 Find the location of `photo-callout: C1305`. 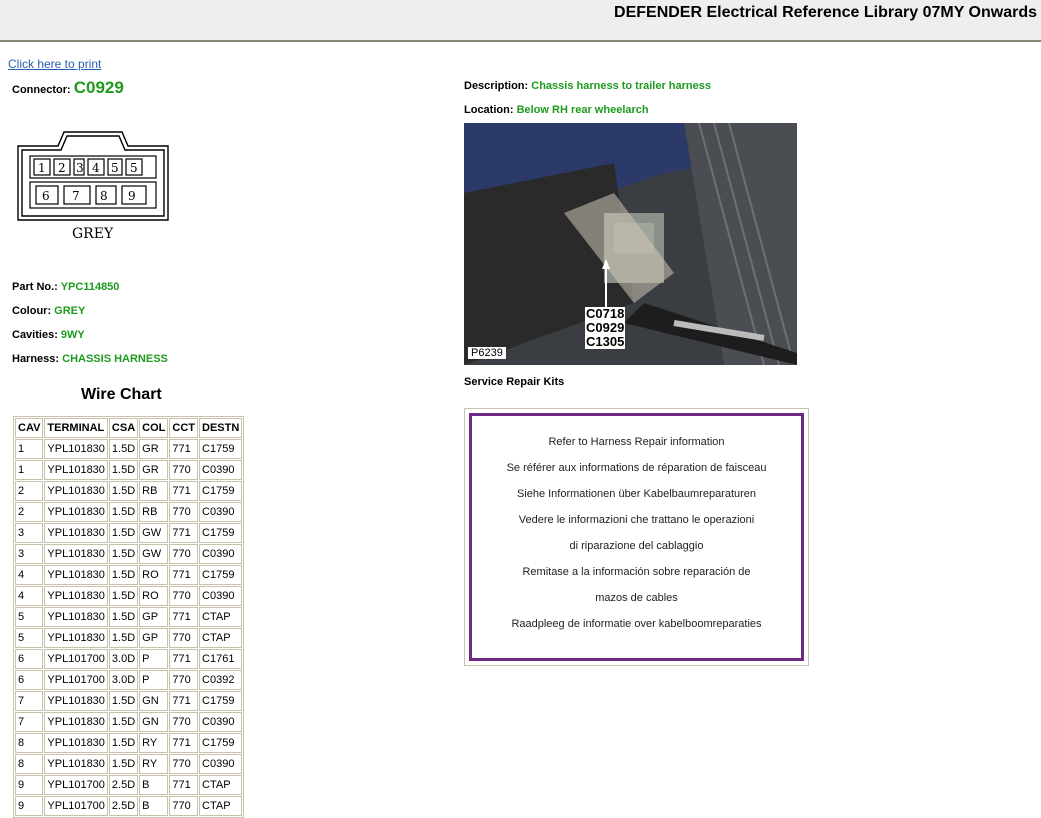

photo-callout: C1305 is located at coordinates (605, 341).